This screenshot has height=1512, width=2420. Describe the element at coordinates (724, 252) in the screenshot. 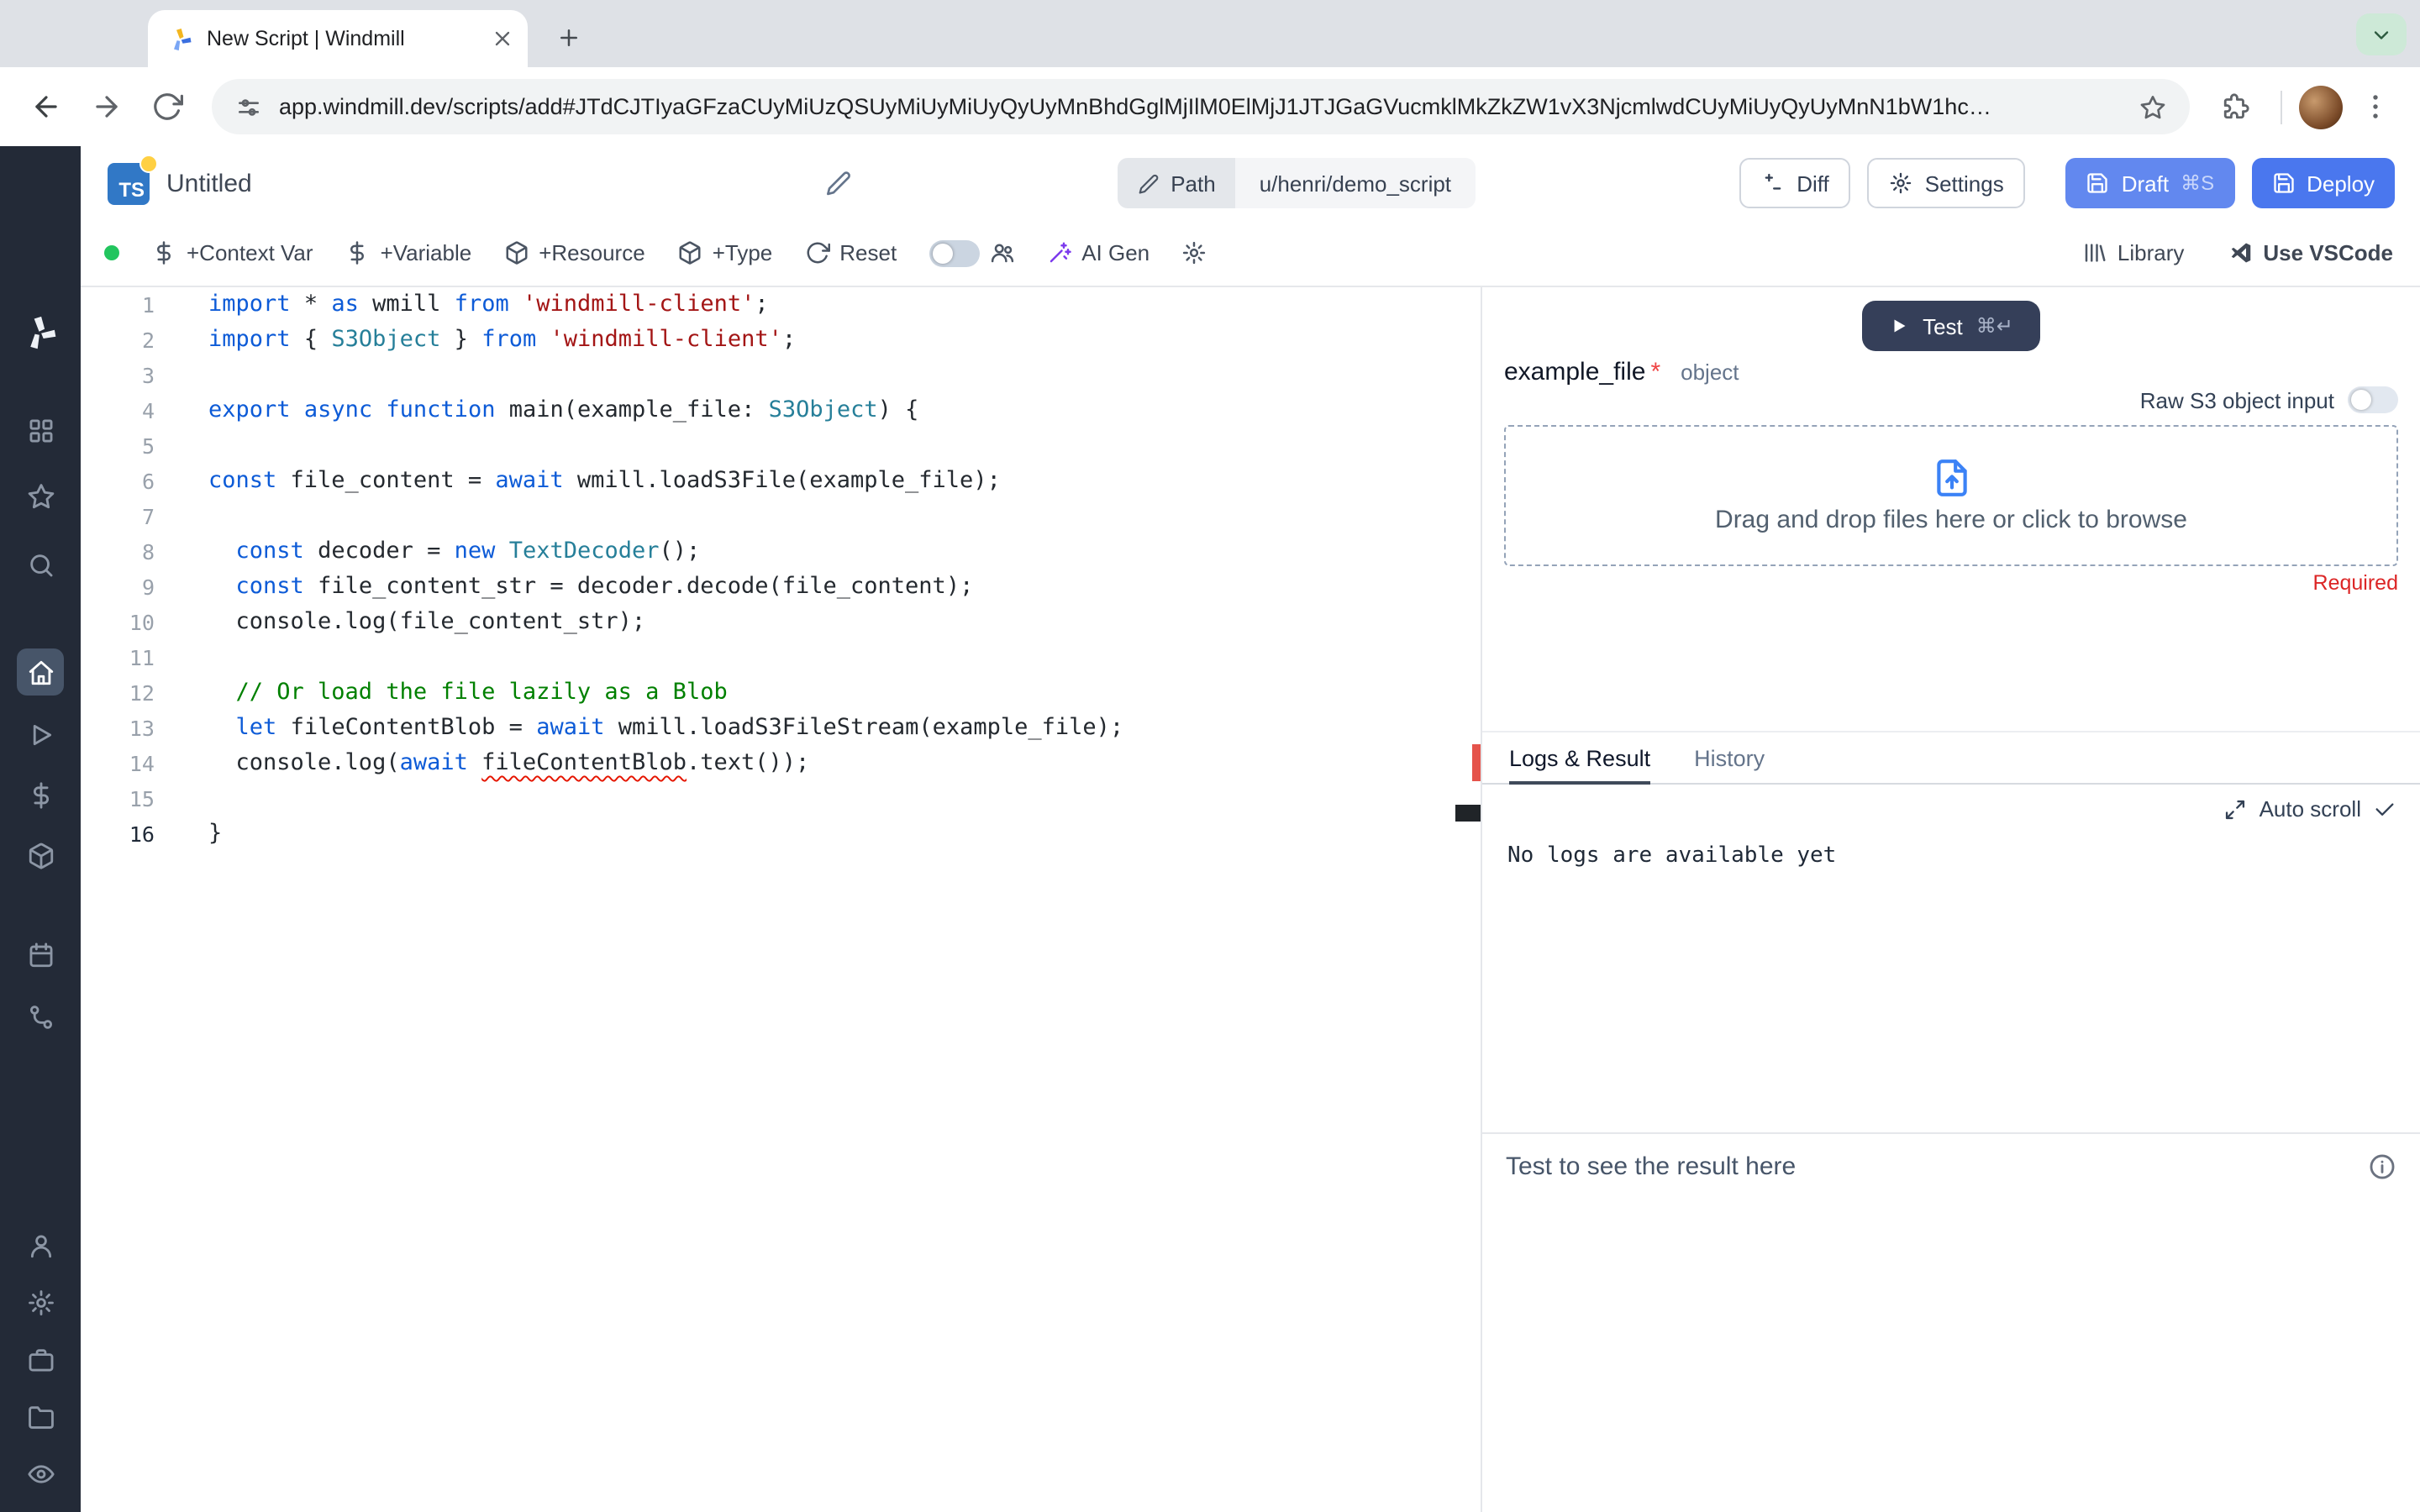

I see `add-type-button: +Type` at that location.